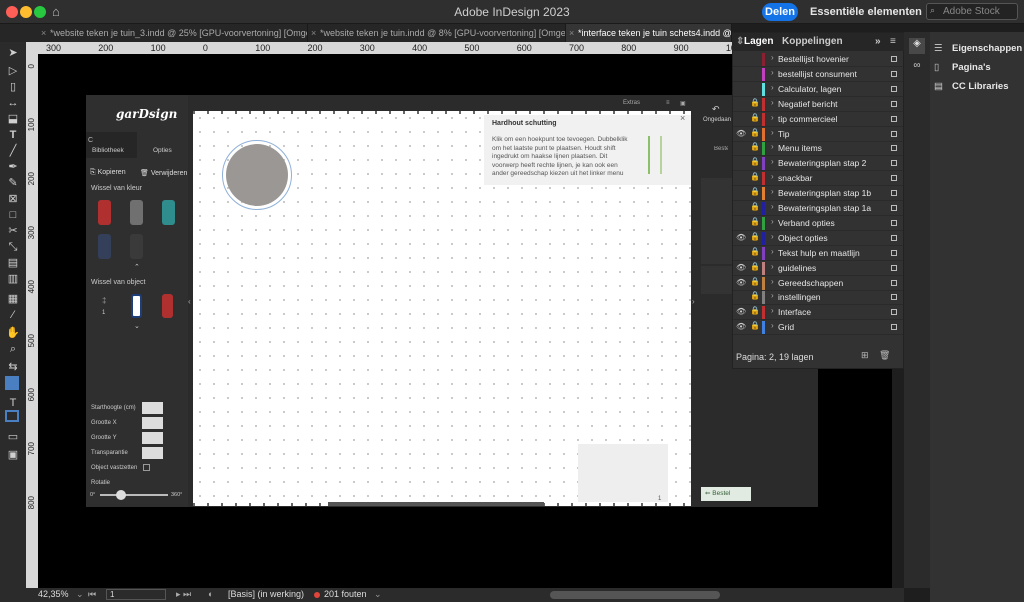 This screenshot has width=1024, height=602. Describe the element at coordinates (13, 315) in the screenshot. I see `eyedropper-tool-icon: ⁄` at that location.